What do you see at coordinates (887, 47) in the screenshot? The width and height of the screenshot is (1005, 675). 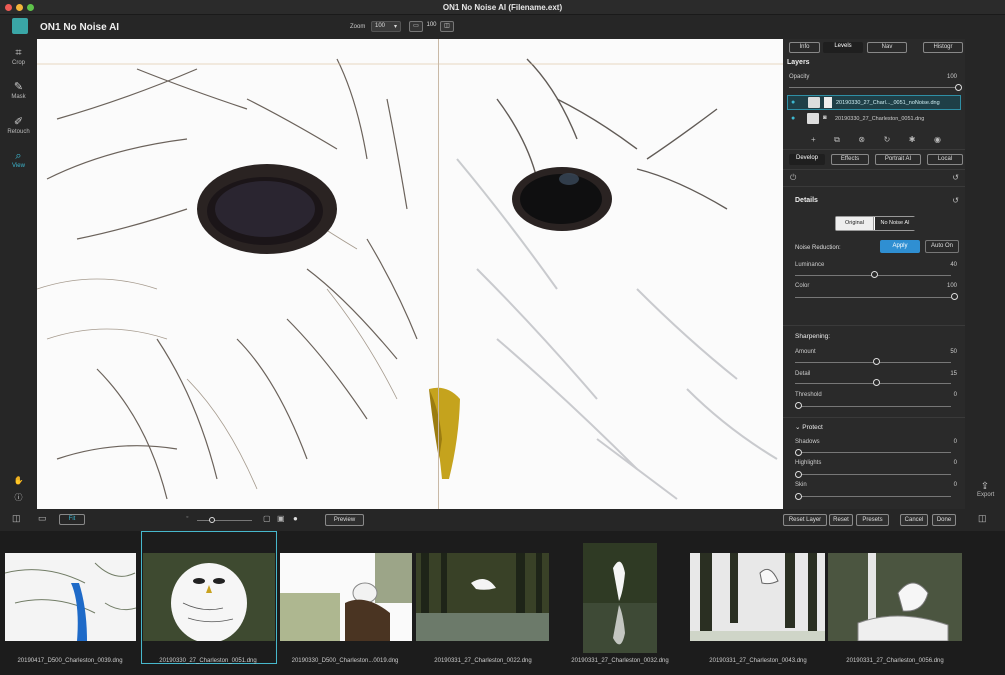 I see `tab-nav: Nav` at bounding box center [887, 47].